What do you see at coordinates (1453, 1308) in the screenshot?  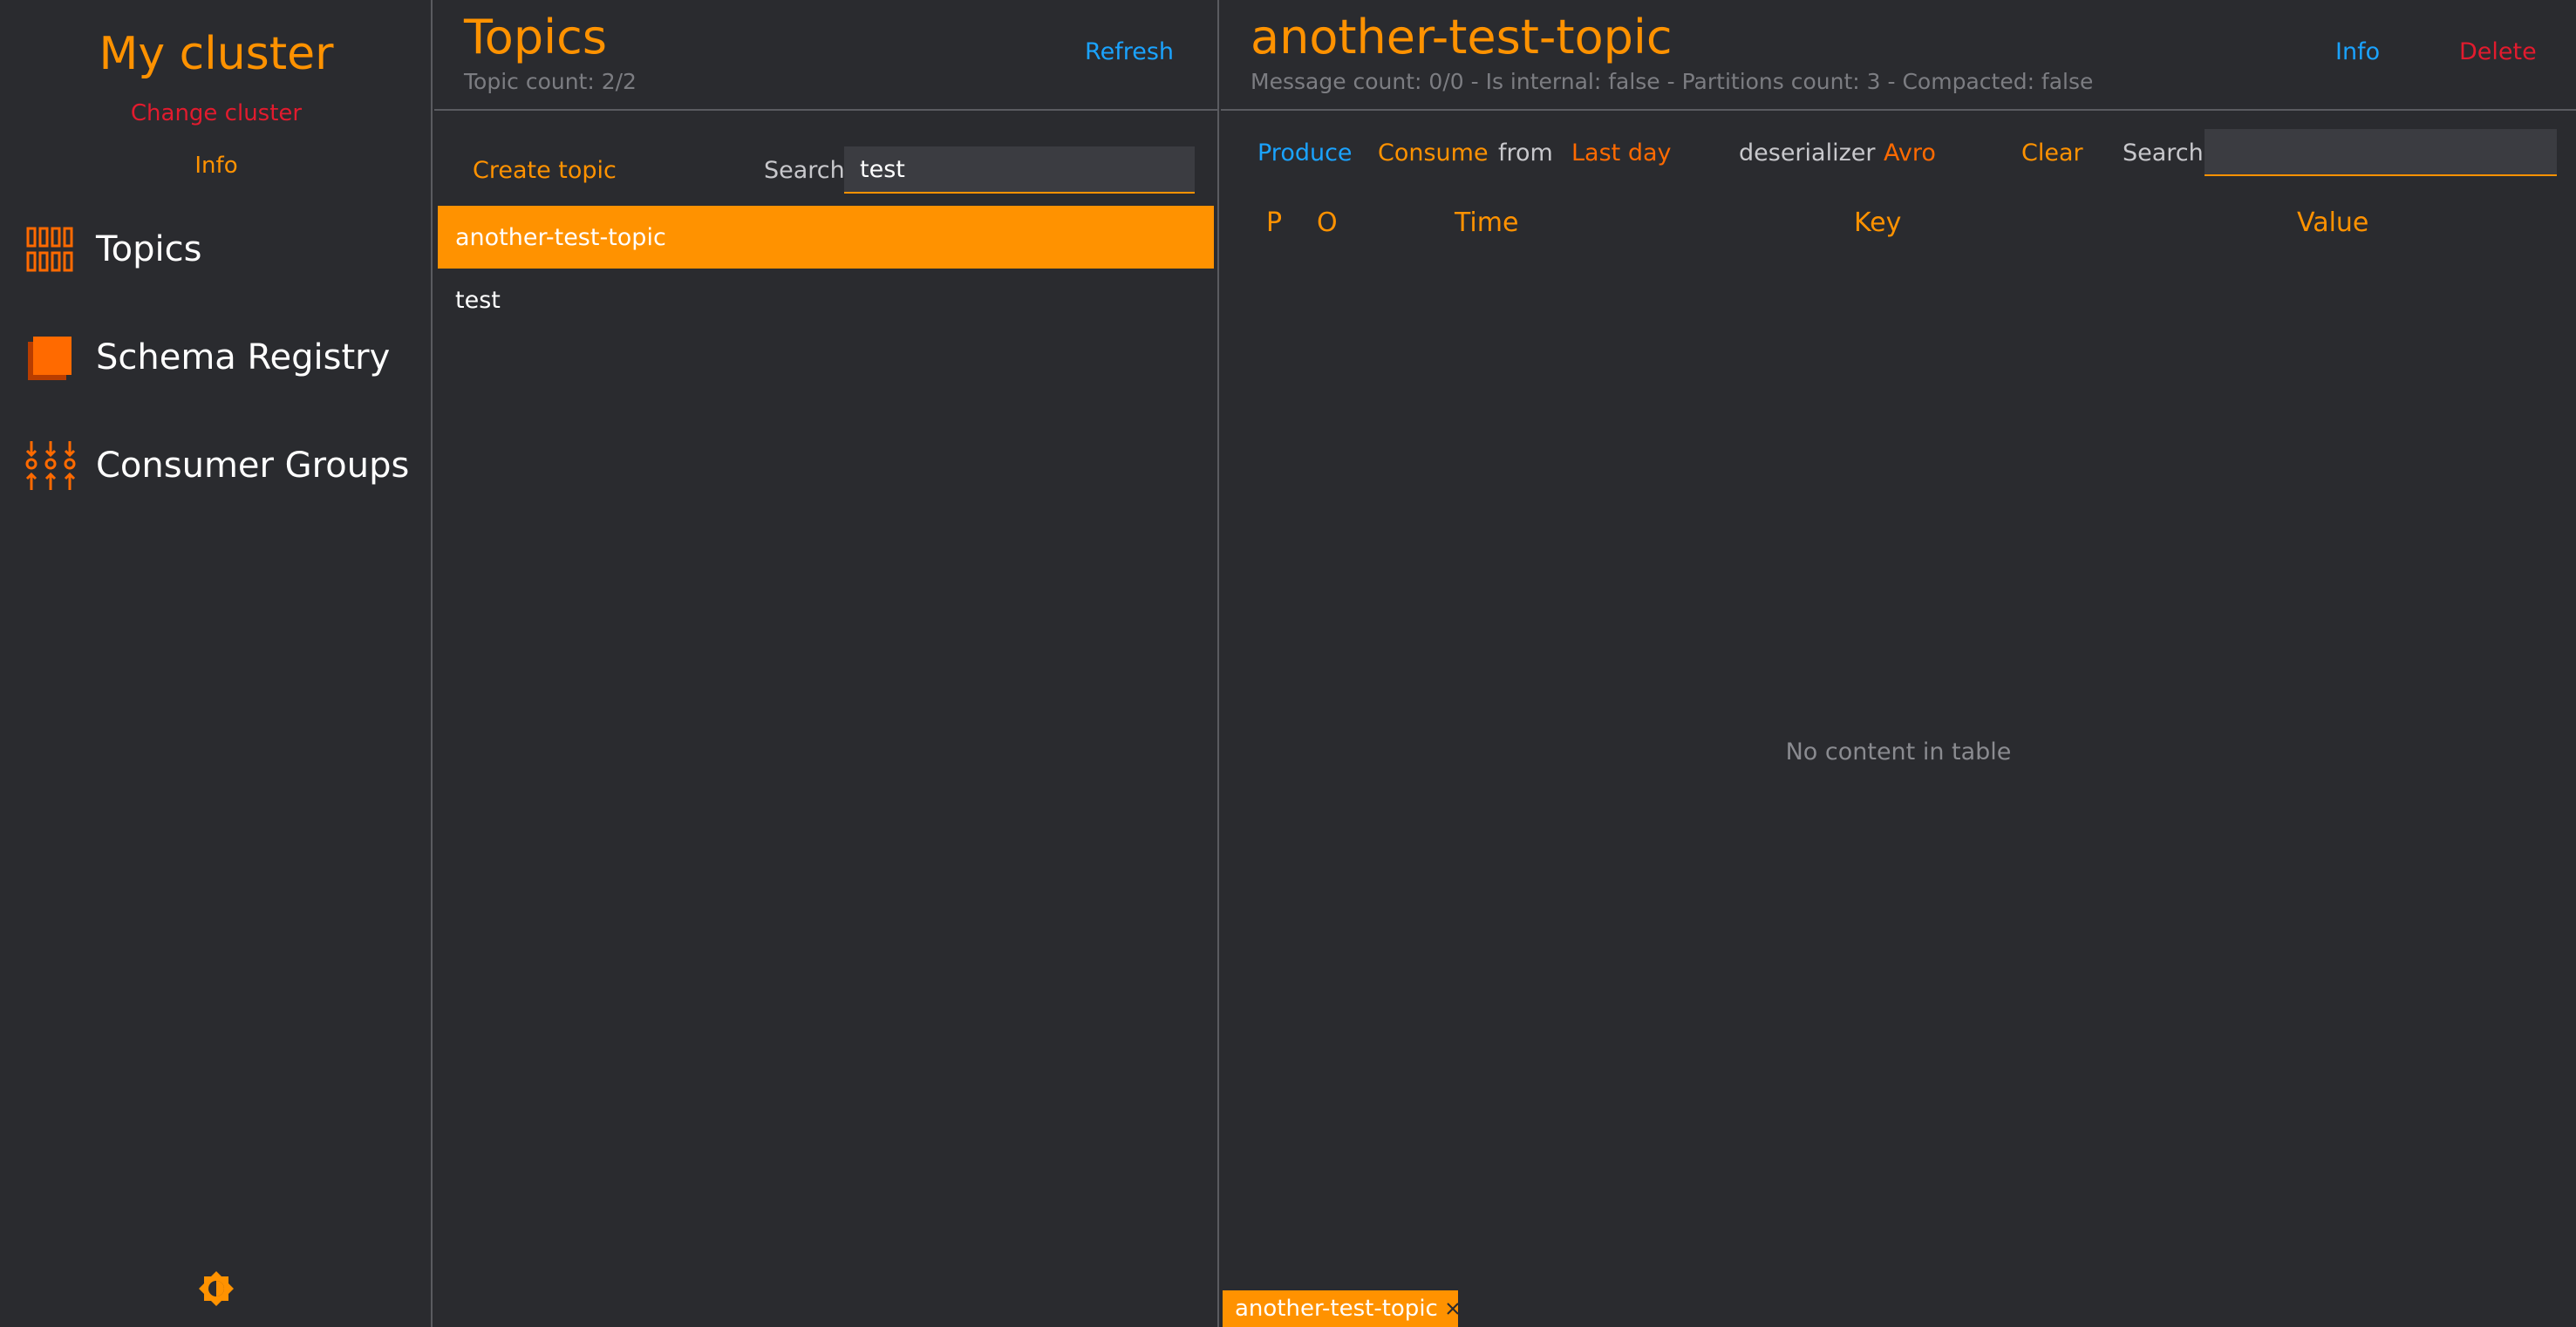 I see `close-icon` at bounding box center [1453, 1308].